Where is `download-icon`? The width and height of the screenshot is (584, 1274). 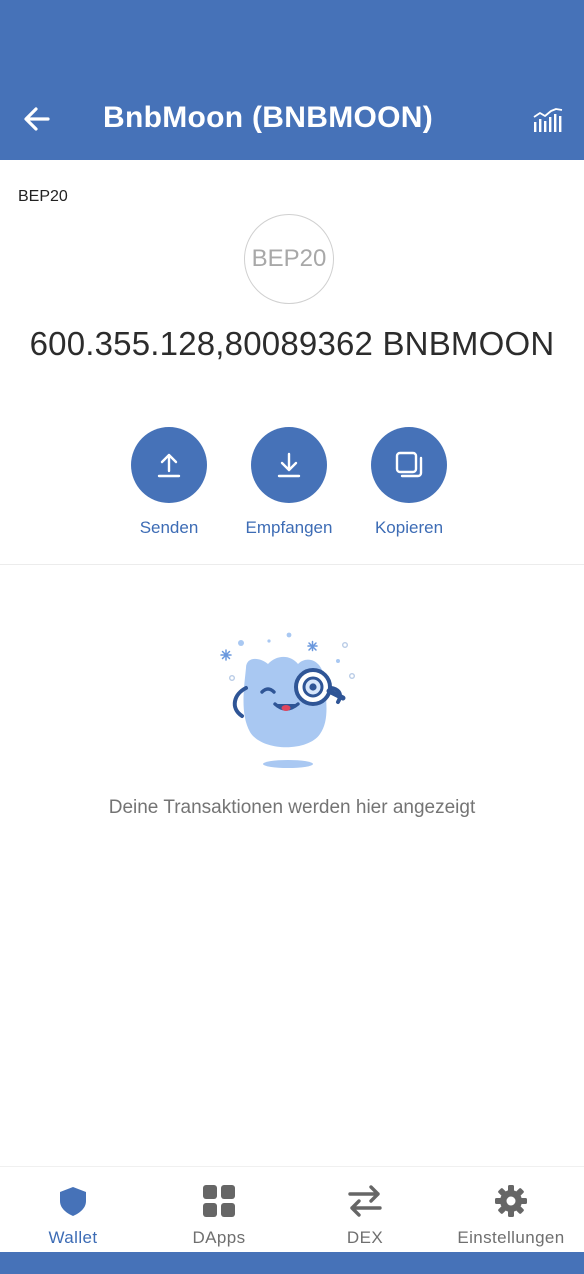
download-icon is located at coordinates (289, 465).